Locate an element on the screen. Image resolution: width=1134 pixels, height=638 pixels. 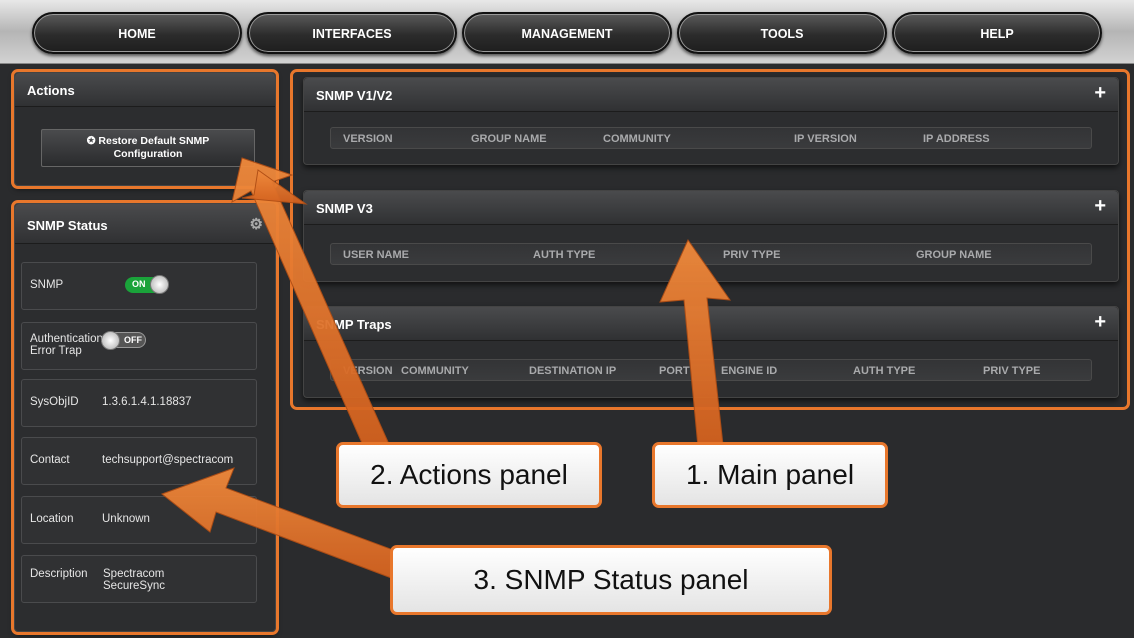
status-callout-text: 3. SNMP Status panel is located at coordinates (611, 579).